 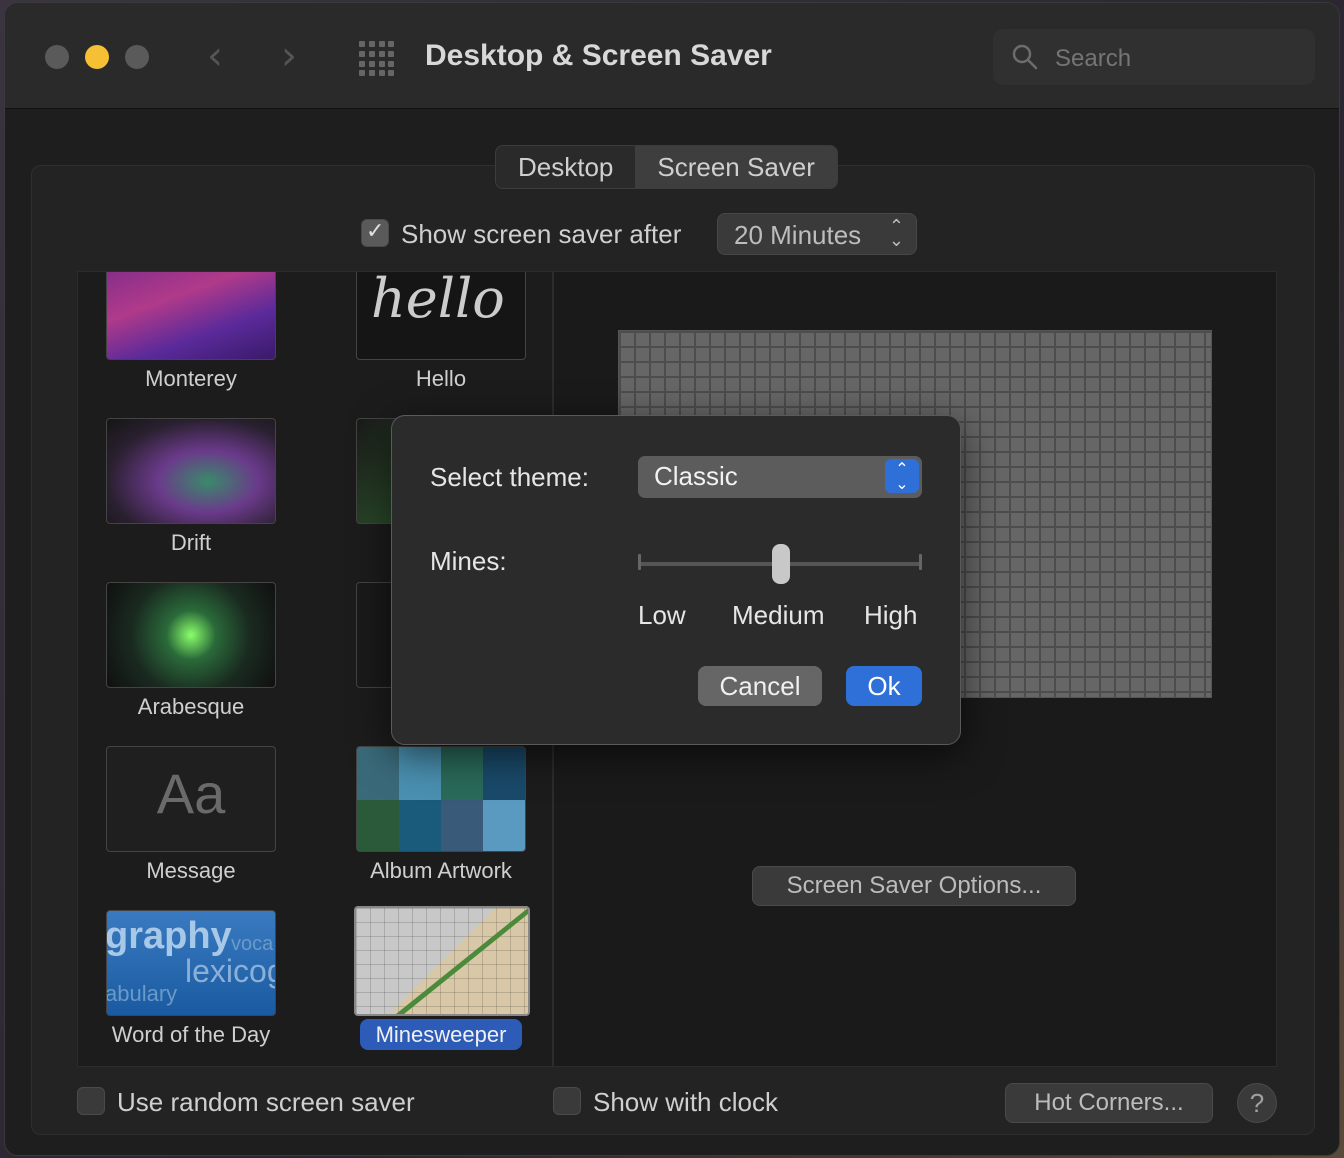 I want to click on search-icon, so click(x=1025, y=57).